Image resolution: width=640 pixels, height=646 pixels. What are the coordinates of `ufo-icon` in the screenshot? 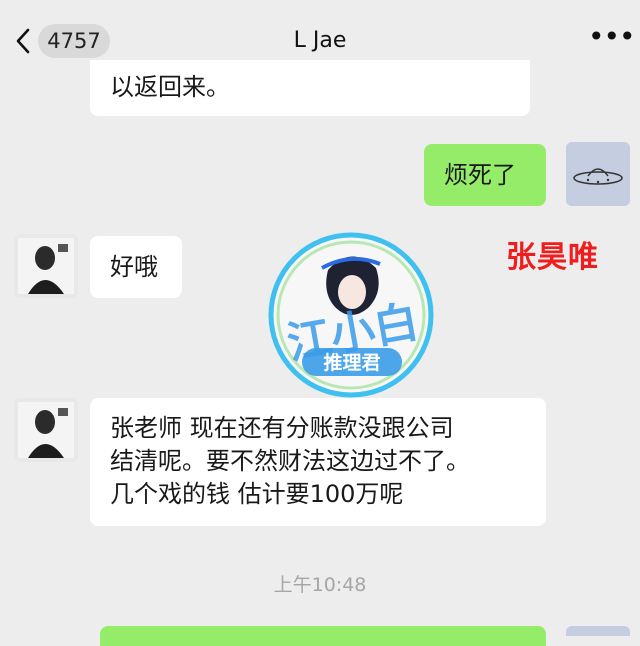 It's located at (598, 174).